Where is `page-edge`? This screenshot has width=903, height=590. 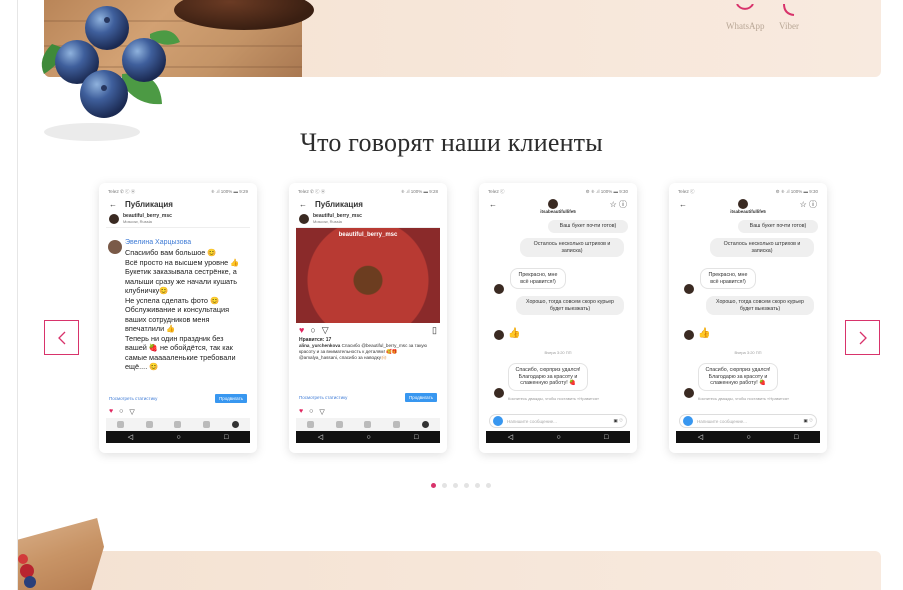 page-edge is located at coordinates (17, 295).